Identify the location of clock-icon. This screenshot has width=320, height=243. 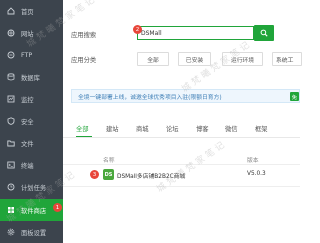
(11, 187).